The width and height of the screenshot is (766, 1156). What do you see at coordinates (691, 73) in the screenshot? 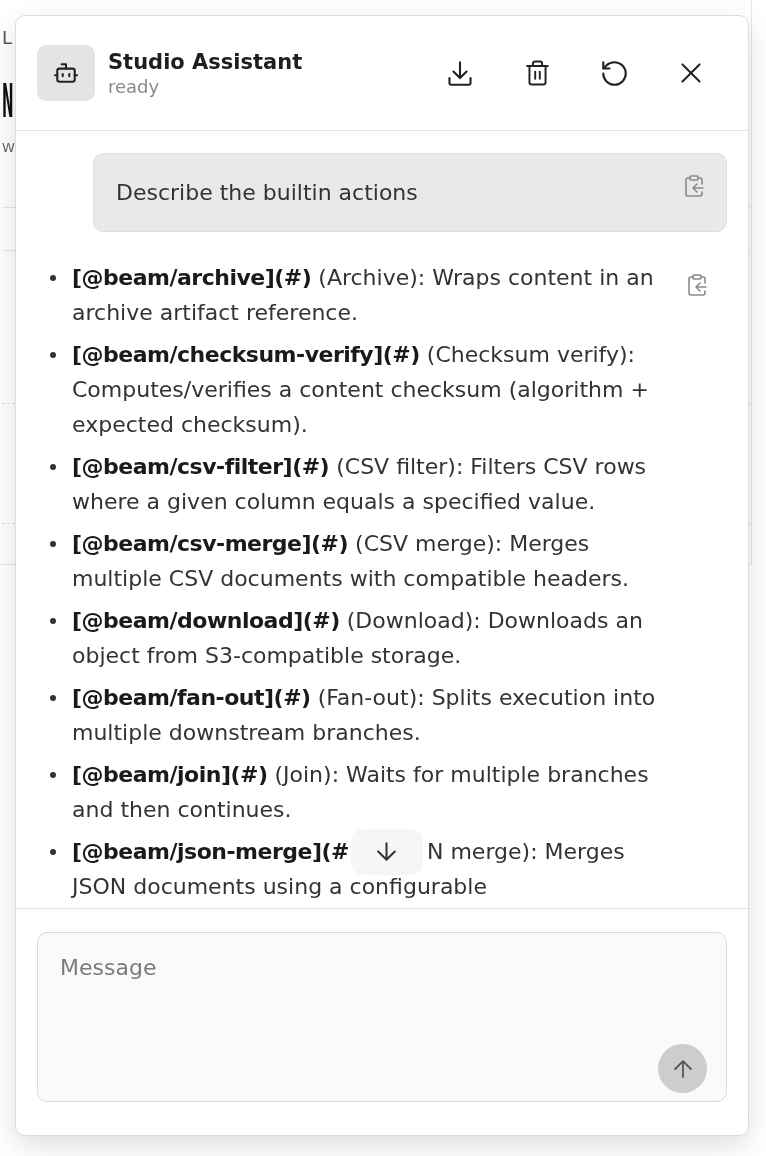
I see `close-icon` at bounding box center [691, 73].